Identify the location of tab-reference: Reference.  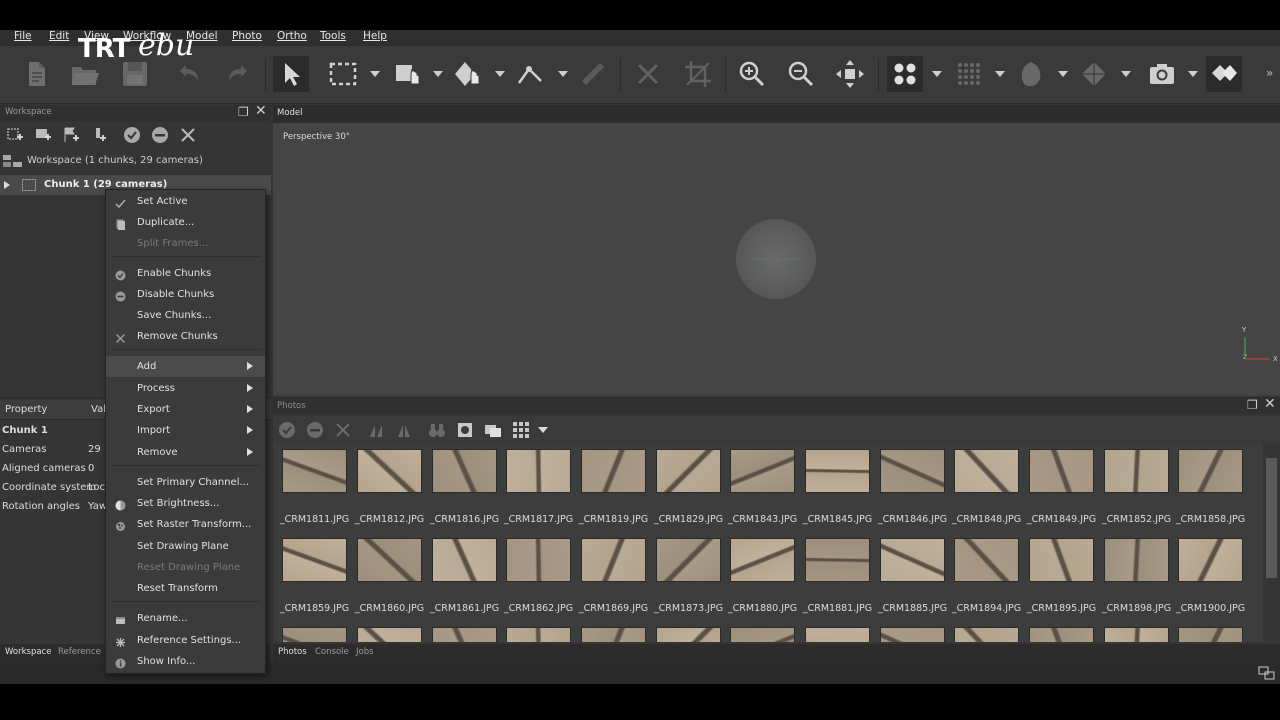
(79, 652).